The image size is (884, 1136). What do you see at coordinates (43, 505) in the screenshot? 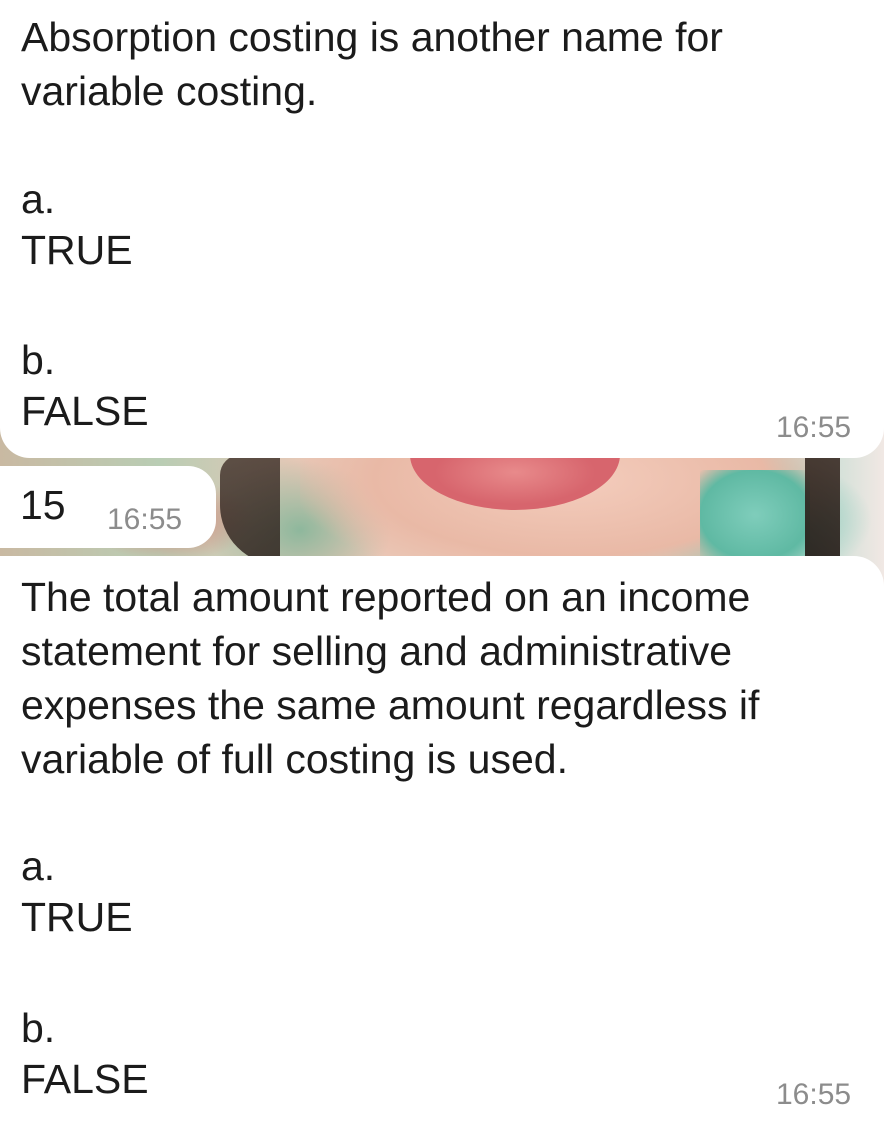
I see `message-text: 15` at bounding box center [43, 505].